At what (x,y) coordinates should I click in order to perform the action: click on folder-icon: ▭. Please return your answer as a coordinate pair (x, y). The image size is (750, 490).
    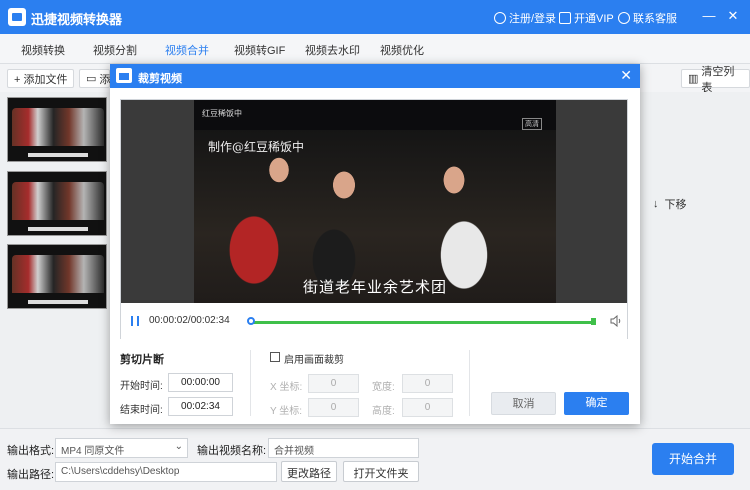
    Looking at the image, I should click on (91, 79).